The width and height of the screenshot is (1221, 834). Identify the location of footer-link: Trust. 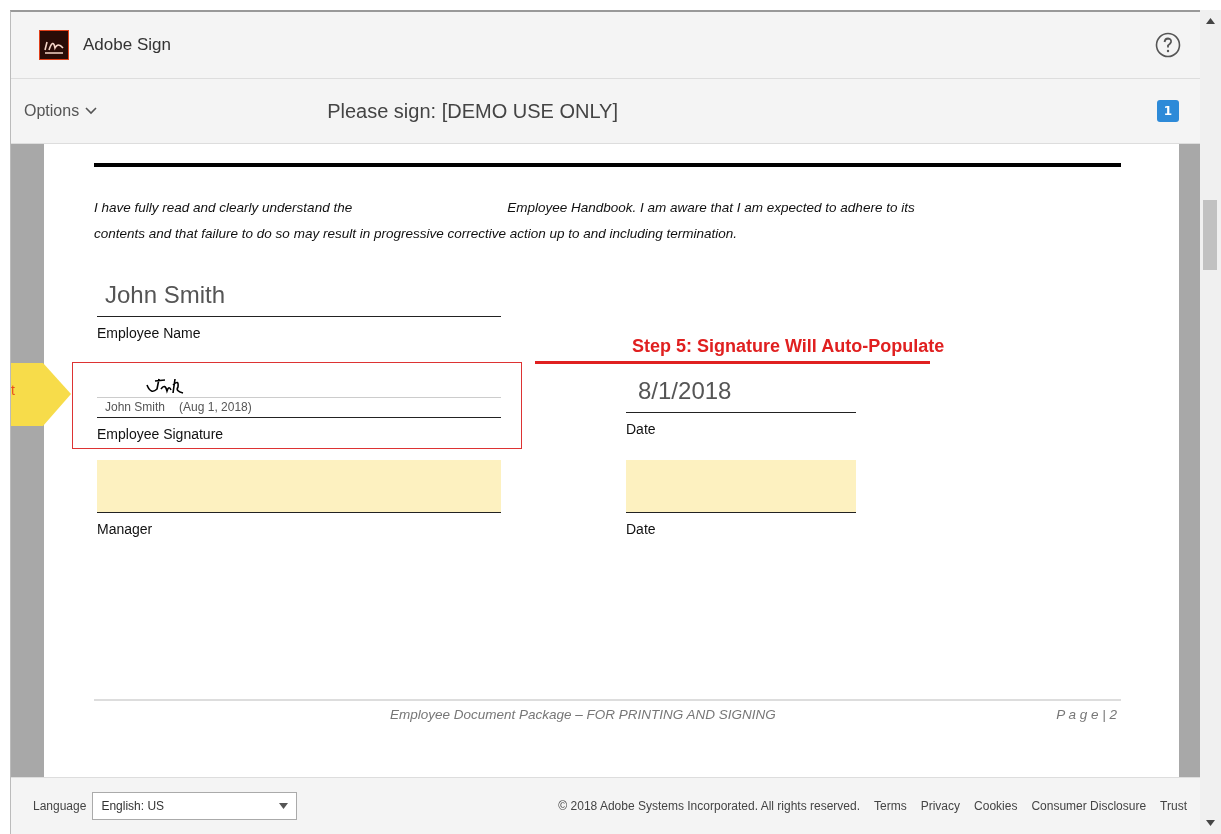
(1173, 806).